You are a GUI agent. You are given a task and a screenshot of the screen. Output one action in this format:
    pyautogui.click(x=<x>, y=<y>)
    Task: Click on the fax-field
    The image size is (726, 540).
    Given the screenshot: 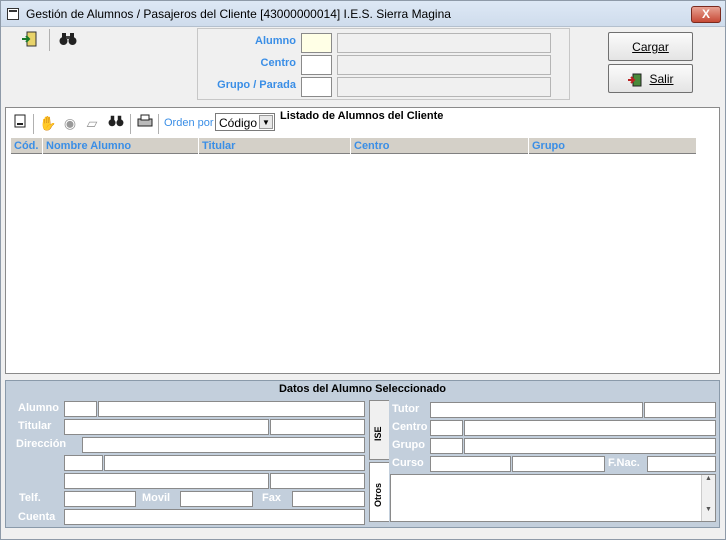 What is the action you would take?
    pyautogui.click(x=328, y=499)
    